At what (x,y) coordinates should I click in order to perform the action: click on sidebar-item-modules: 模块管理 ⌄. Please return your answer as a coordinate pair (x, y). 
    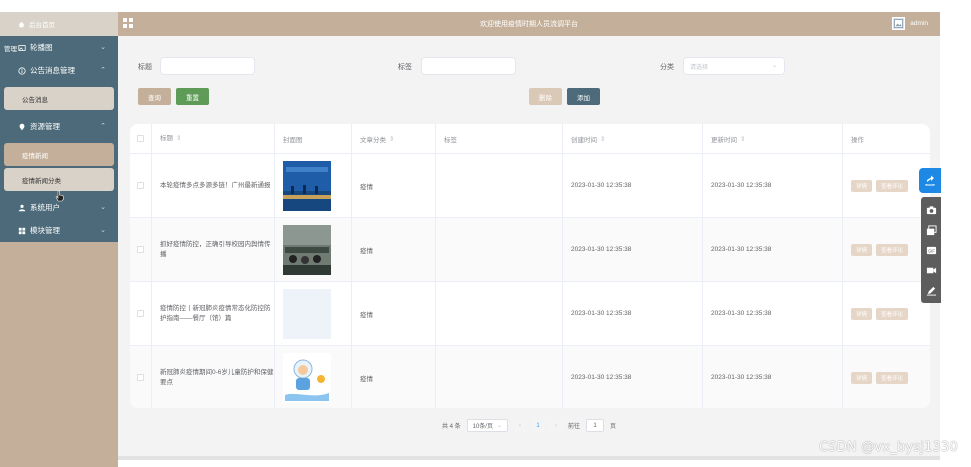
    Looking at the image, I should click on (59, 230).